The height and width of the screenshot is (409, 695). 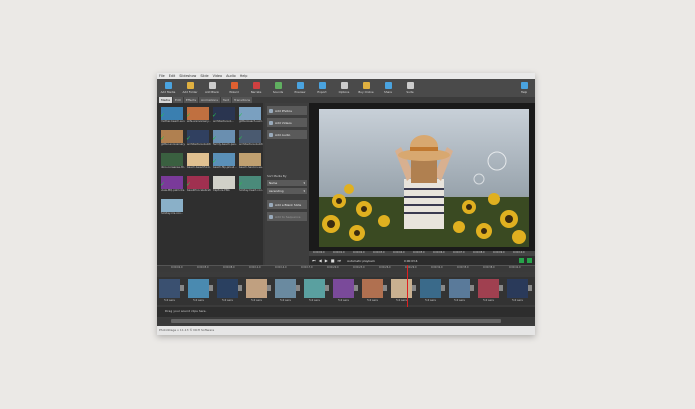 What do you see at coordinates (287, 183) in the screenshot?
I see `sort-by-select: Name ▾` at bounding box center [287, 183].